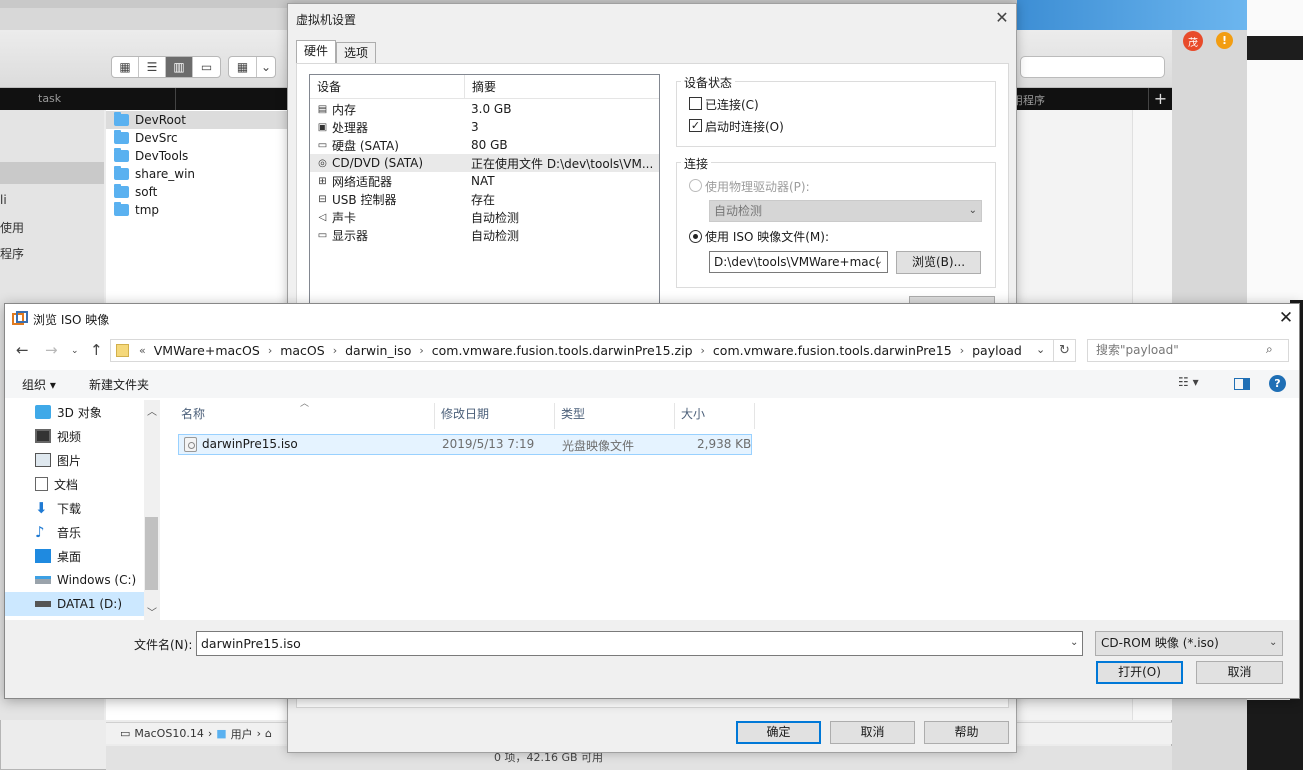 The height and width of the screenshot is (770, 1303). I want to click on up-arrow-icon: ↑, so click(96, 350).